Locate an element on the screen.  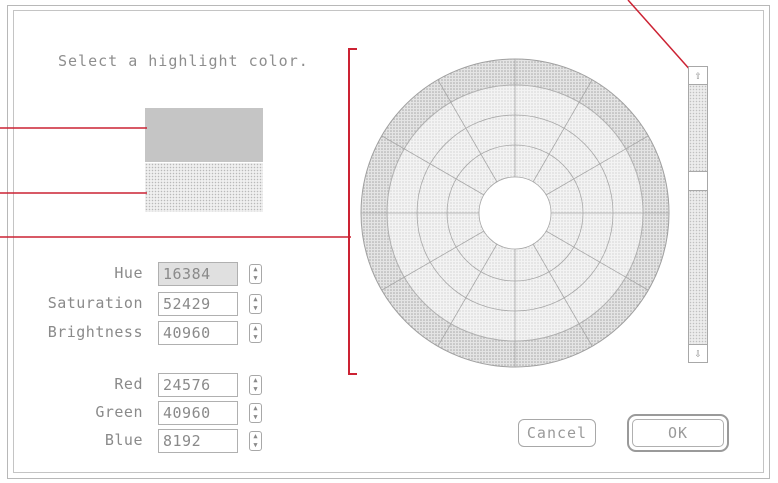
scroll-up-arrow-icon: ⇧ is located at coordinates (698, 76).